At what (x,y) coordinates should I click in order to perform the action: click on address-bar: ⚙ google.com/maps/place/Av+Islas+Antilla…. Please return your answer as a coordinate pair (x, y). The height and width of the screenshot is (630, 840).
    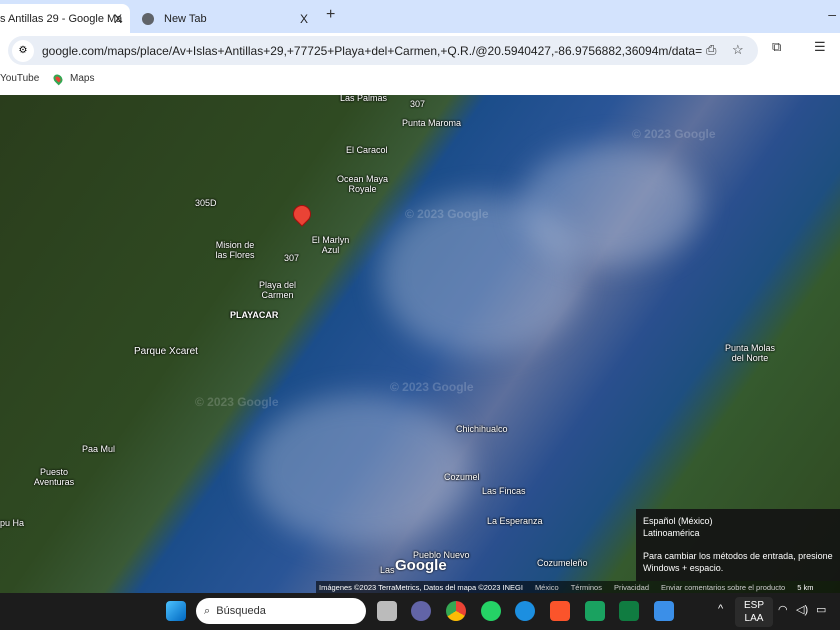
    Looking at the image, I should click on (383, 50).